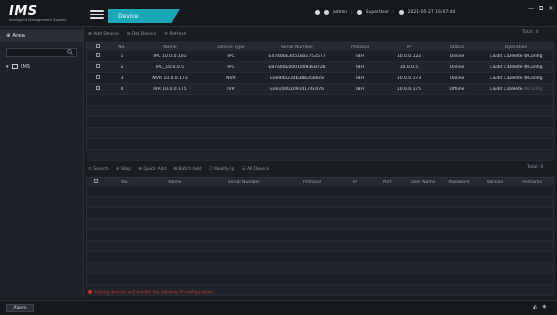 The height and width of the screenshot is (315, 557). I want to click on modify-ip-button: ☐ Modify Ip, so click(221, 169).